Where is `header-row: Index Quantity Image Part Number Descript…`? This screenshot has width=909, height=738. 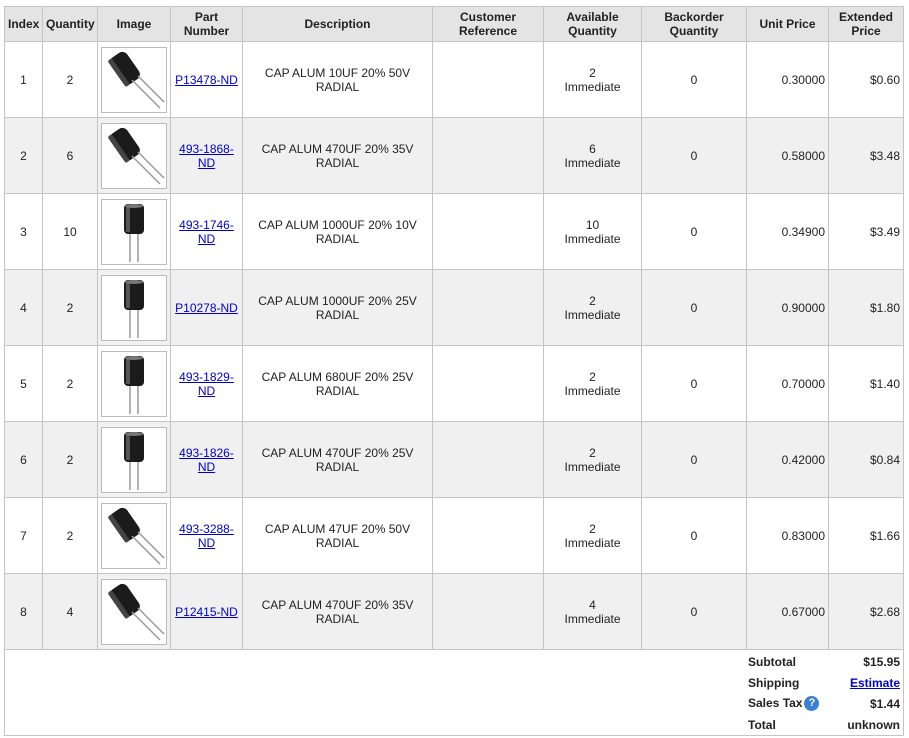
header-row: Index Quantity Image Part Number Descript… is located at coordinates (454, 24).